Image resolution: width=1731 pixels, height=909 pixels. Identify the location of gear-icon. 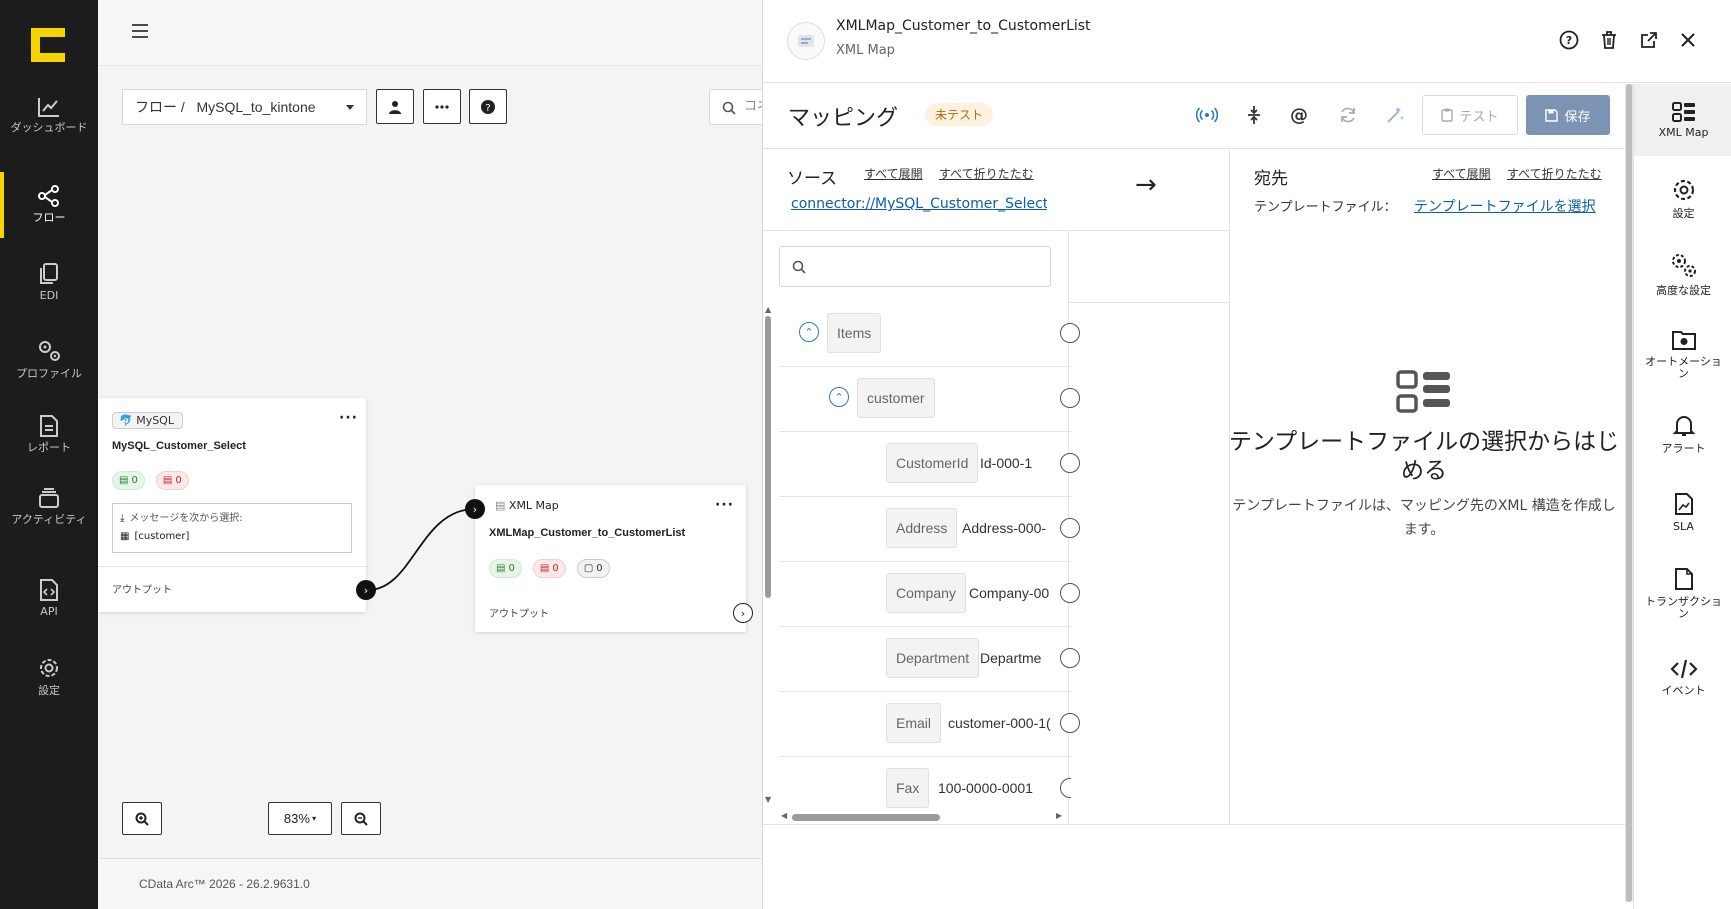
(1683, 190).